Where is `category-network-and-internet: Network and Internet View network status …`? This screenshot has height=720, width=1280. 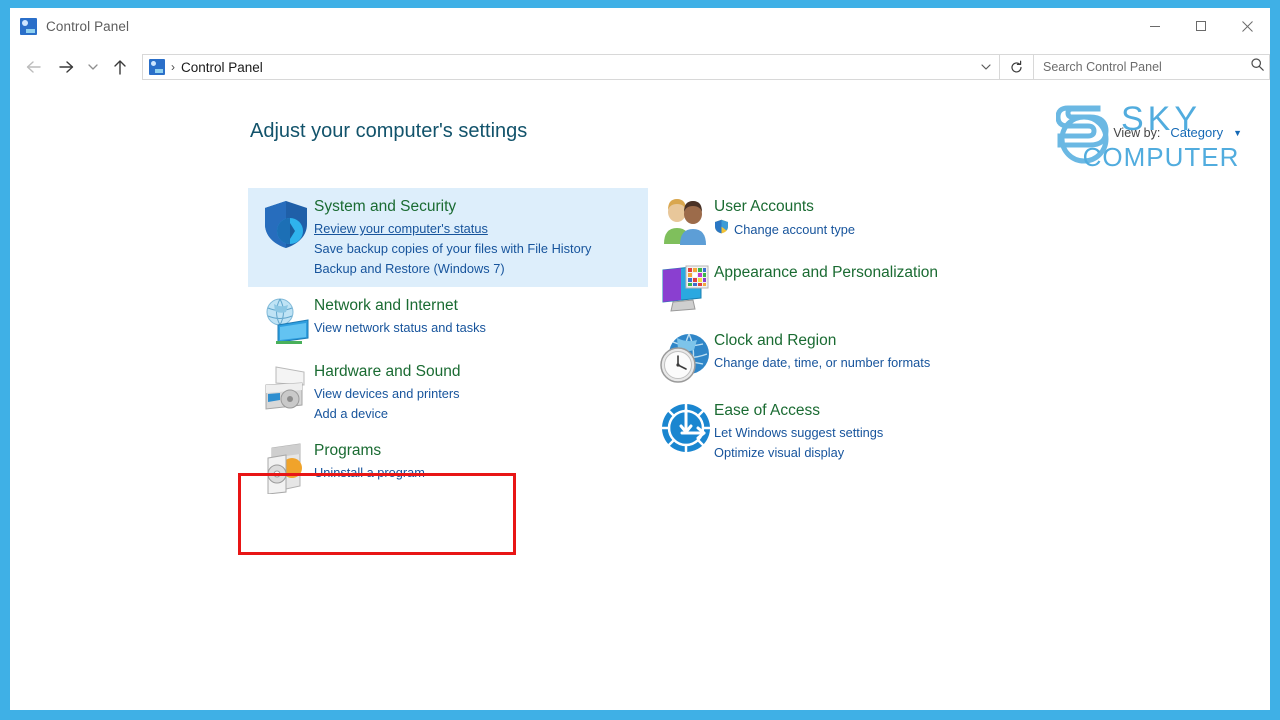
category-network-and-internet: Network and Internet View network status … is located at coordinates (448, 320).